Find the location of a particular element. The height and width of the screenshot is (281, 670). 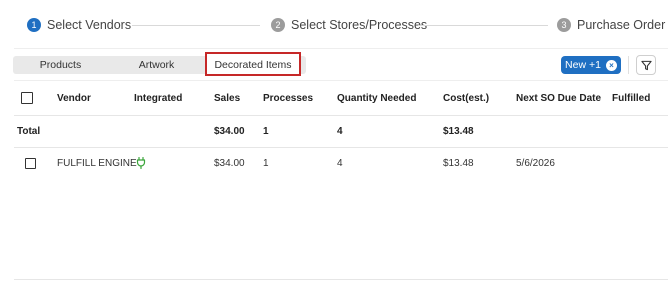

integrated-cell is located at coordinates (141, 163).